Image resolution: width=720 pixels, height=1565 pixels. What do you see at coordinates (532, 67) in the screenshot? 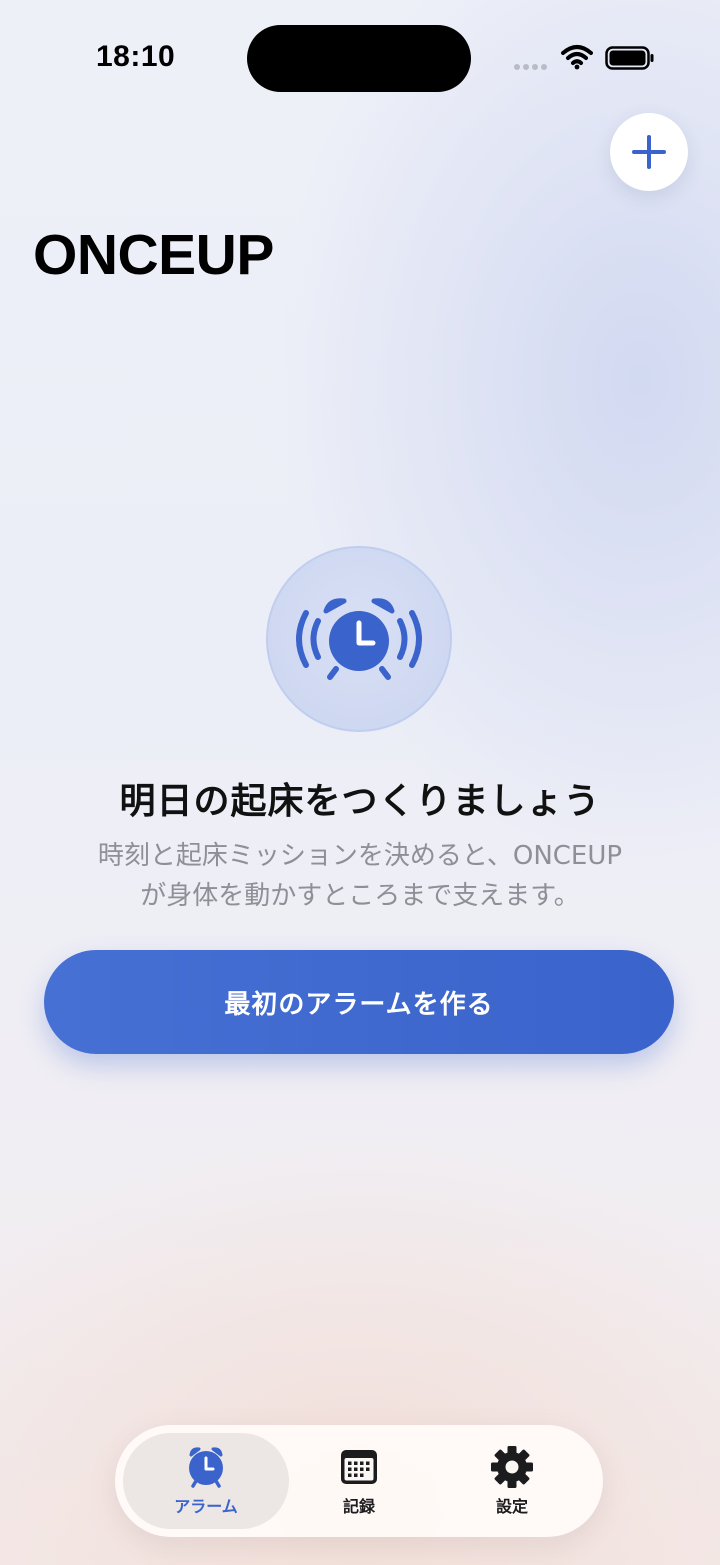
I see `signal-dots-icon` at bounding box center [532, 67].